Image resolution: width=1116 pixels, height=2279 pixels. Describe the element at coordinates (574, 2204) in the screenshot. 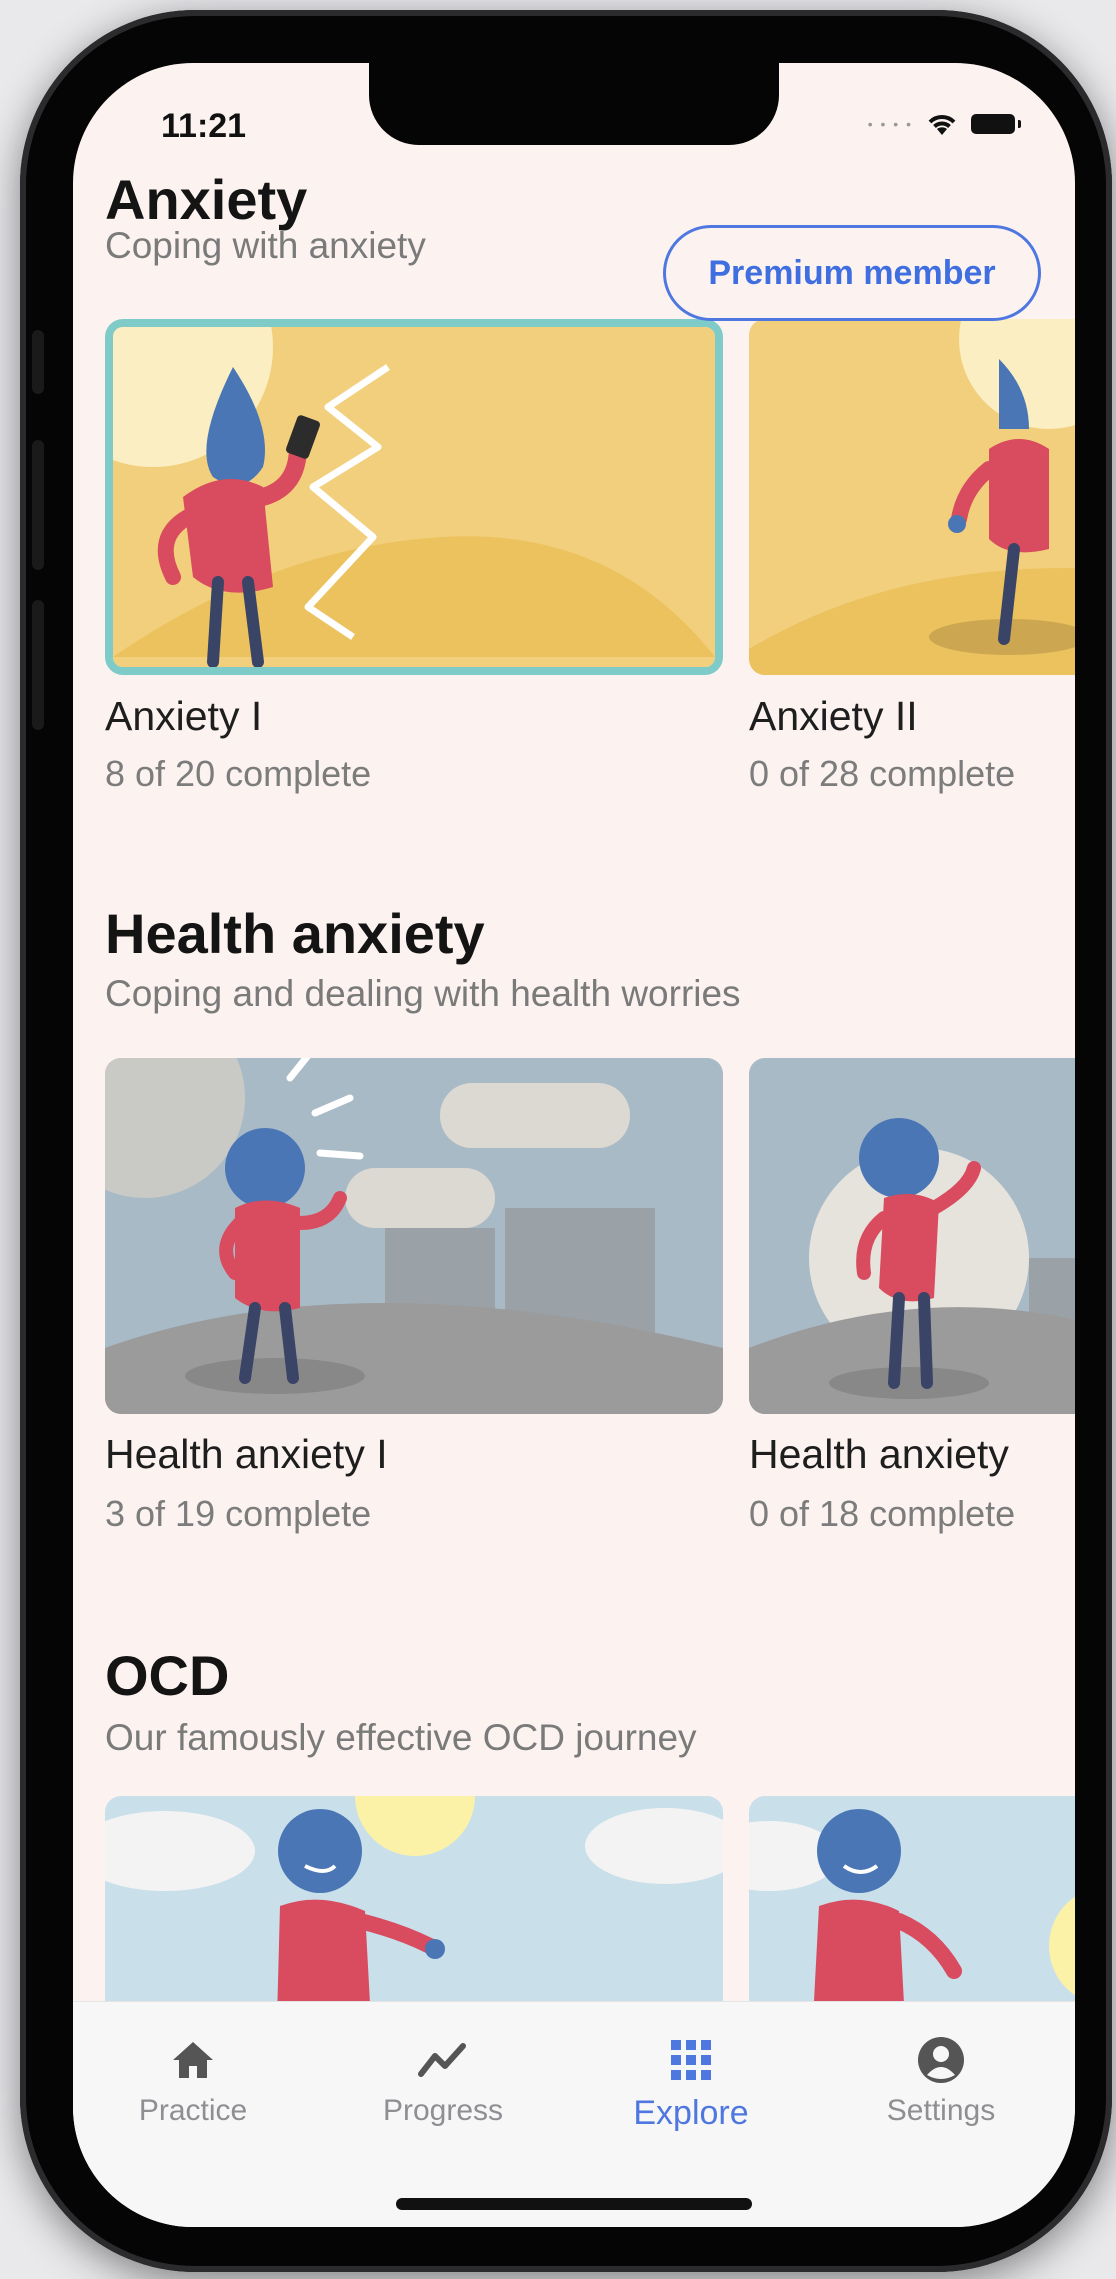

I see `home-indicator` at that location.